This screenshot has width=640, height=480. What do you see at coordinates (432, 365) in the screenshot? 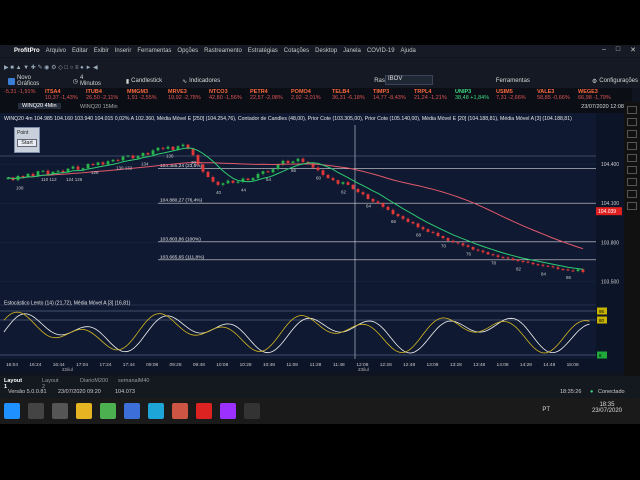
I see `time-tick-label: 13:08` at bounding box center [432, 365].